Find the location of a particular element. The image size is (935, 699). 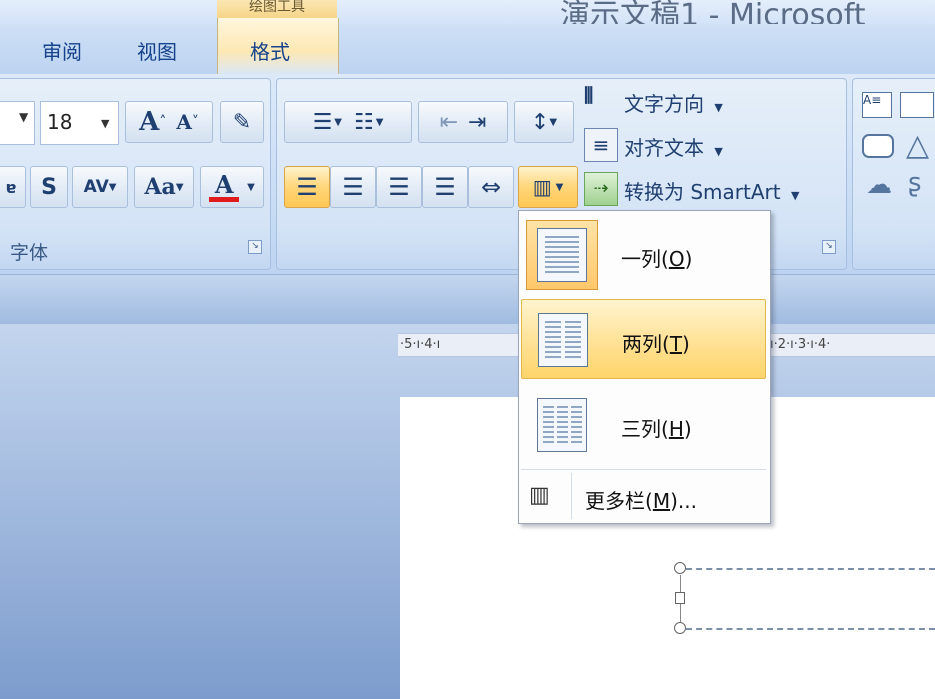

line-spacing-icon: ↕ is located at coordinates (540, 122).